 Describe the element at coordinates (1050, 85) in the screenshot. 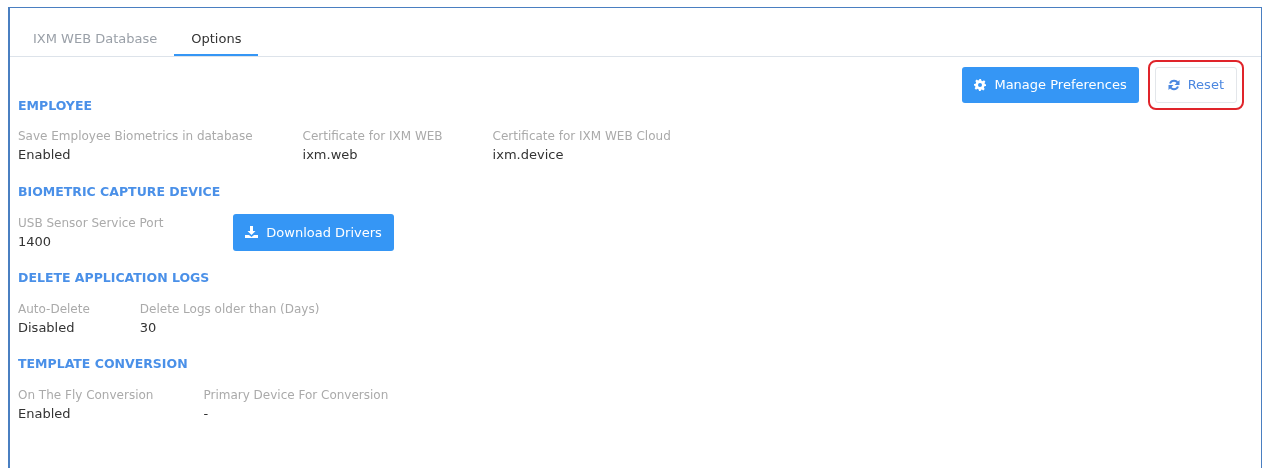

I see `manage-preferences-button: Manage Preferences` at that location.